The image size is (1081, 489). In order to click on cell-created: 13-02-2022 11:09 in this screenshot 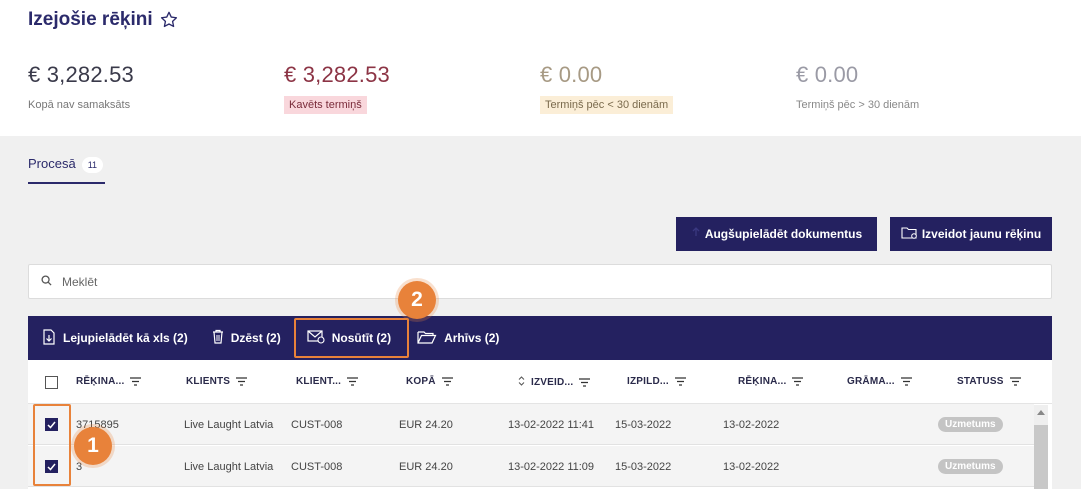, I will do `click(551, 467)`.